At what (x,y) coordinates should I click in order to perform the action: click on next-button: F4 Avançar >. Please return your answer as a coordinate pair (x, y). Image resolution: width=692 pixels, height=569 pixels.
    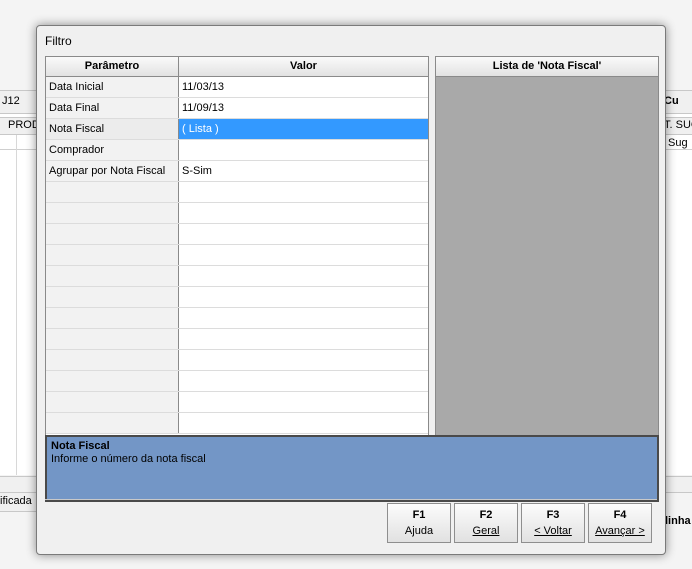
    Looking at the image, I should click on (620, 523).